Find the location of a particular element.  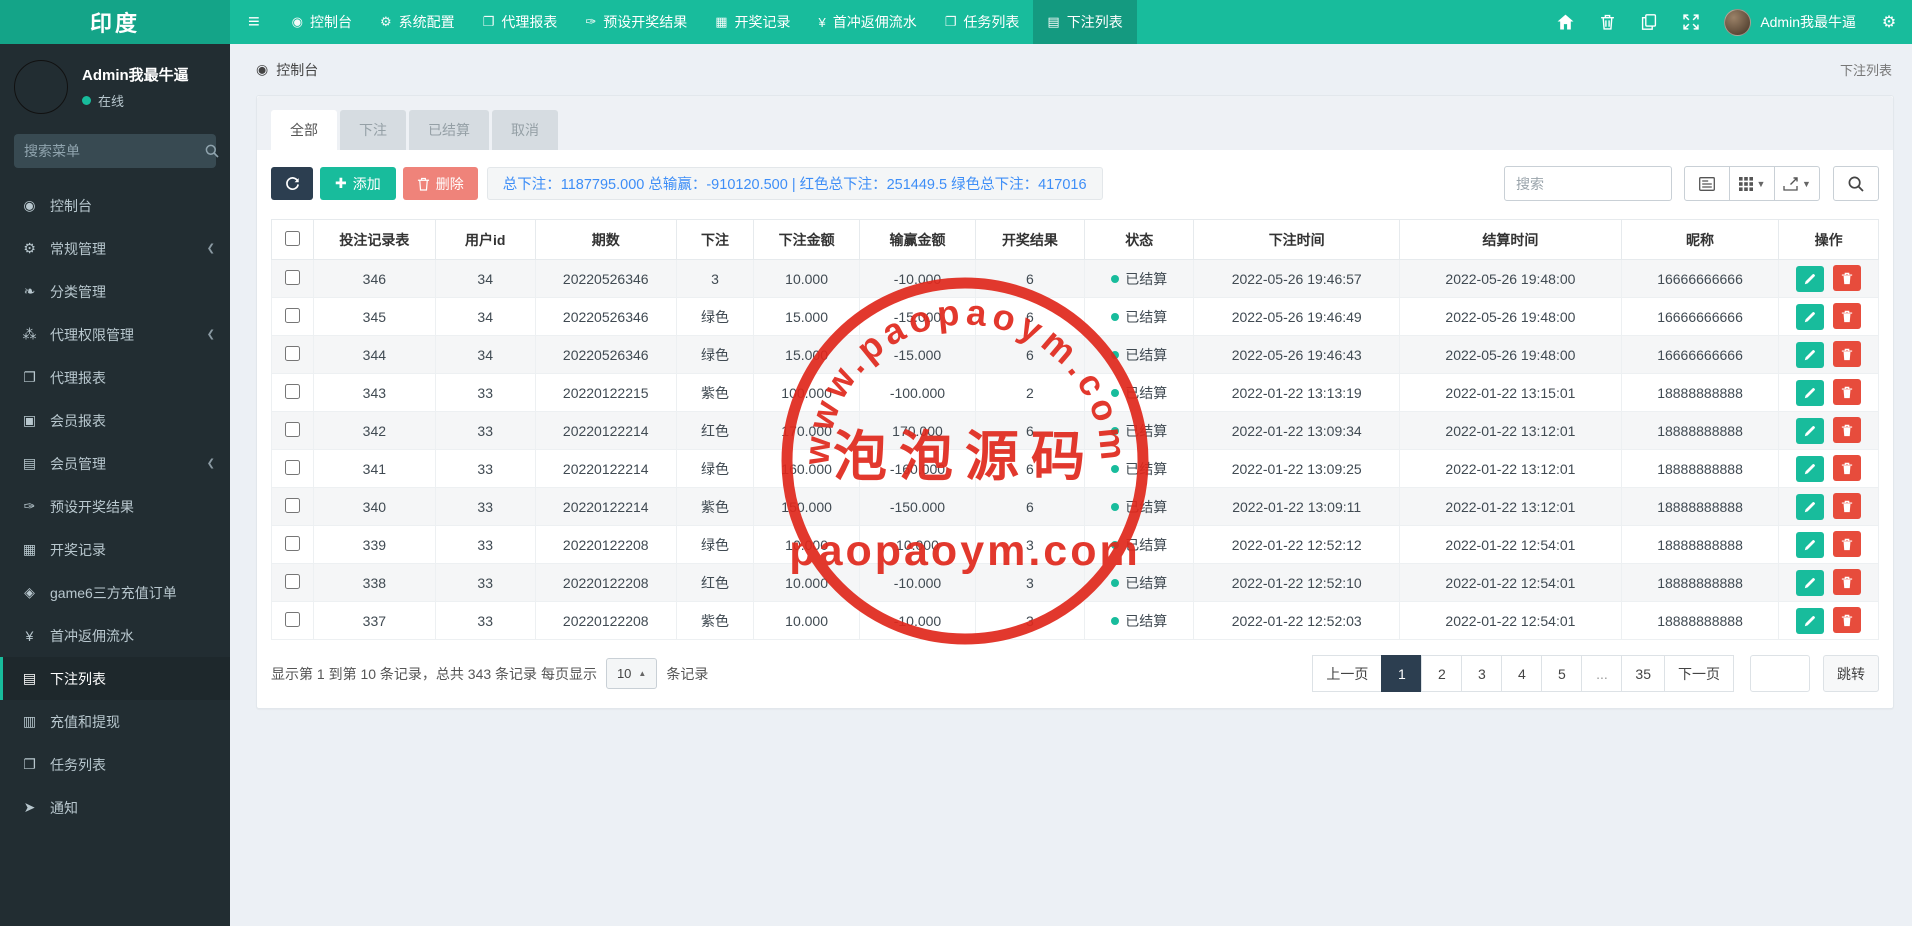

page-size-select: 10 ▲ is located at coordinates (631, 673).